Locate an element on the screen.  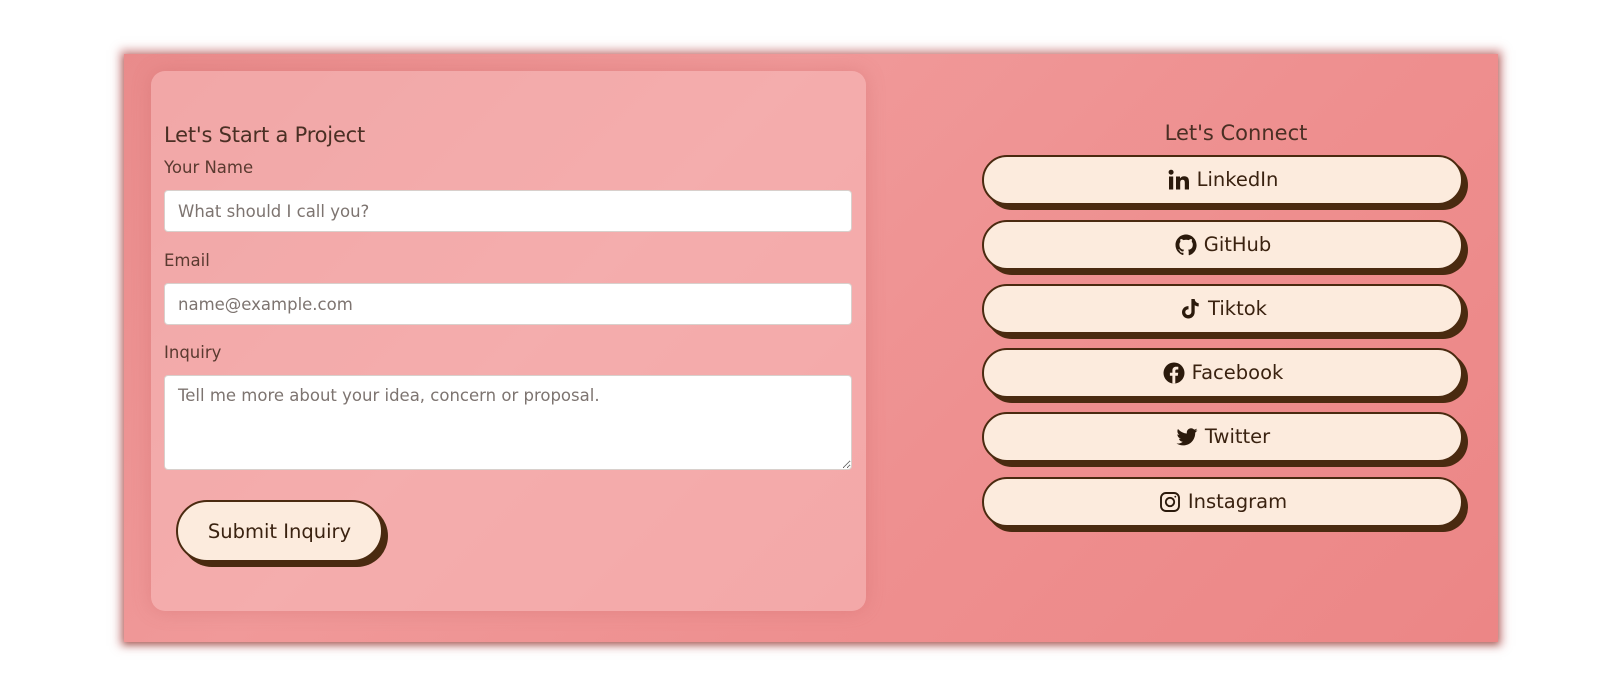
tiktok-button: Tiktok is located at coordinates (1222, 309).